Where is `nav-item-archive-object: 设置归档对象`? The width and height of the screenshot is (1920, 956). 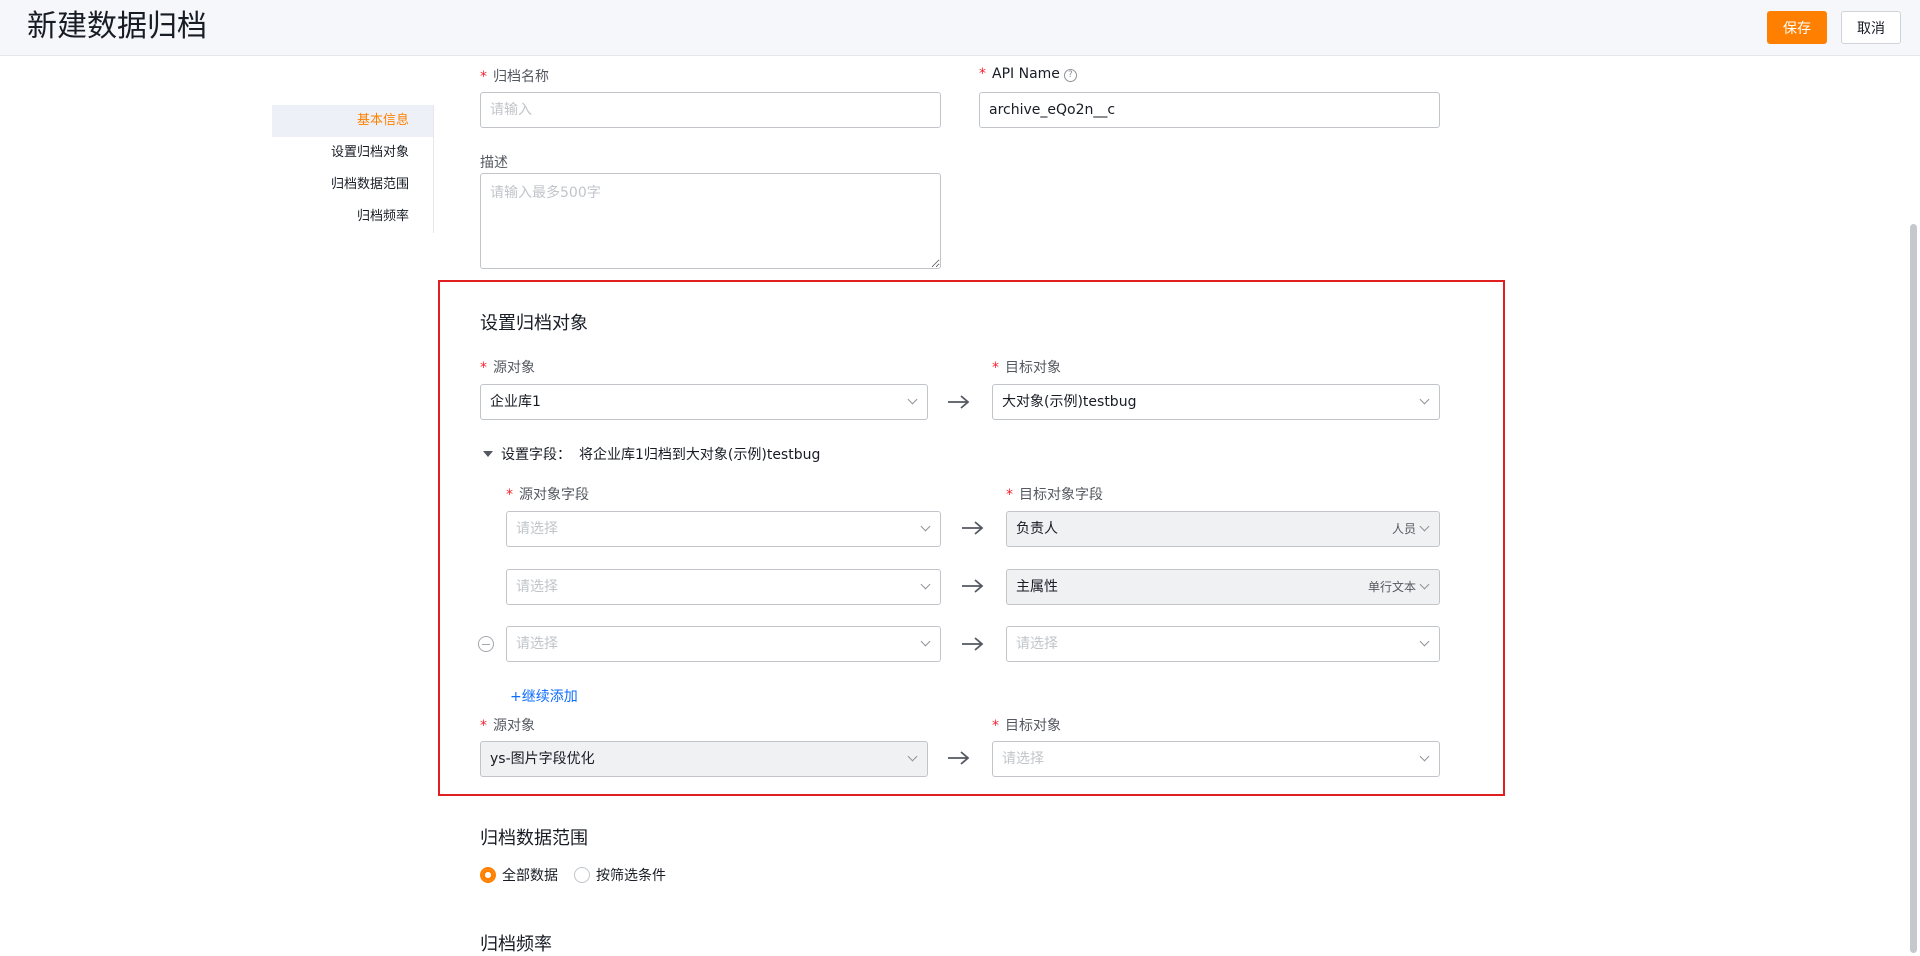
nav-item-archive-object: 设置归档对象 is located at coordinates (352, 153).